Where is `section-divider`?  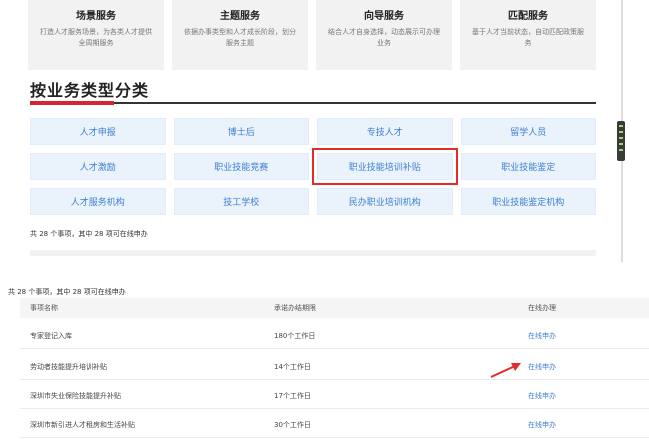
section-divider is located at coordinates (313, 103).